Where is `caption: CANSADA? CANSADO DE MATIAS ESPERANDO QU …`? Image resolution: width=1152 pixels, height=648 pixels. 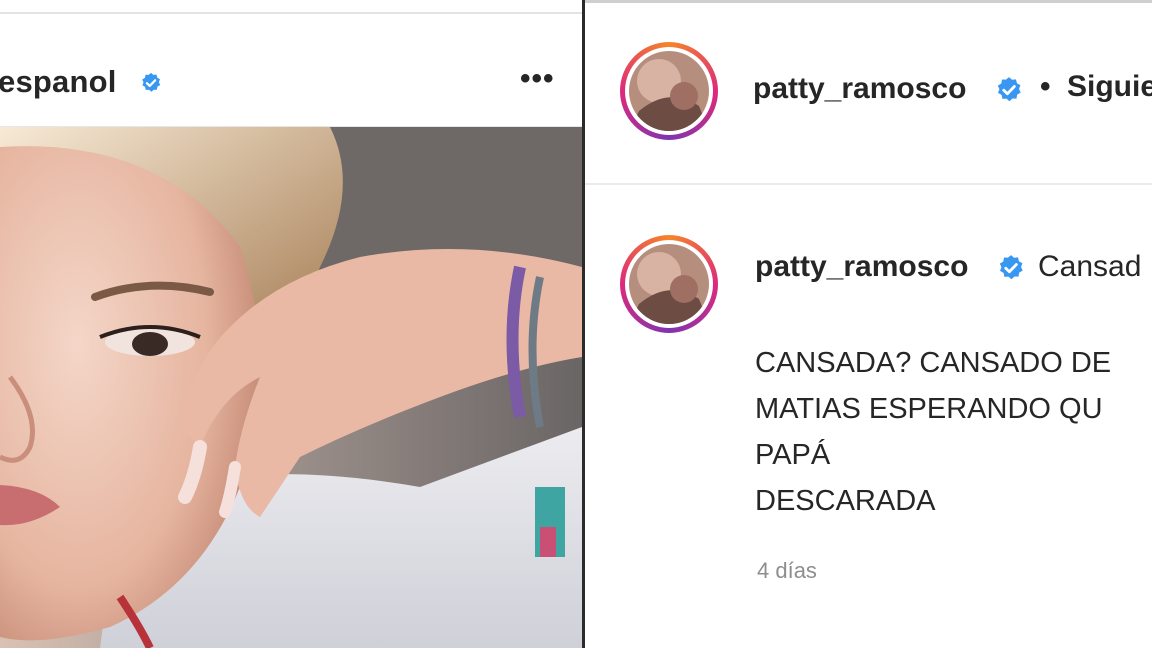 caption: CANSADA? CANSADO DE MATIAS ESPERANDO QU … is located at coordinates (933, 432).